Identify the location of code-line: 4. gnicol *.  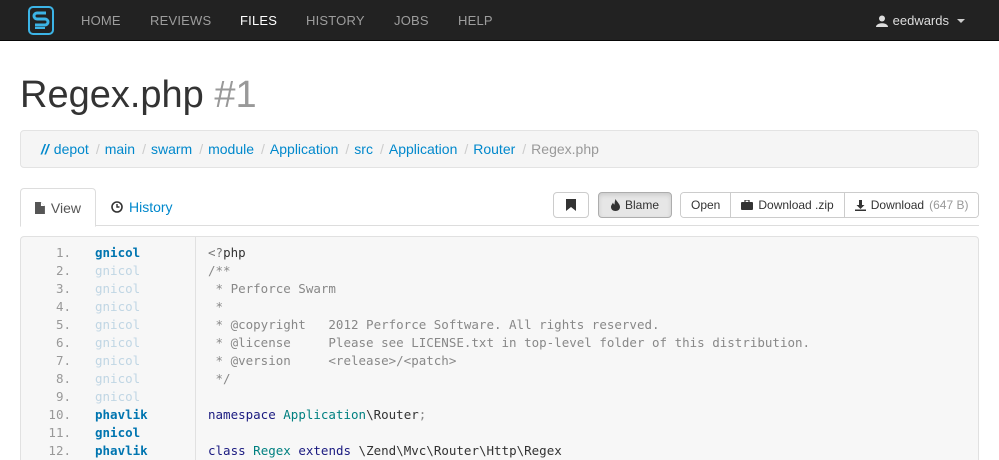
(499, 307).